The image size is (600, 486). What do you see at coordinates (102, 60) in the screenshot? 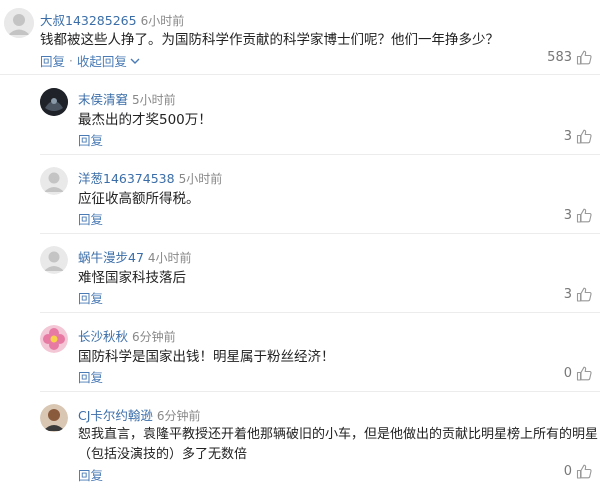
I see `collapse-replies-button: 收起回复` at bounding box center [102, 60].